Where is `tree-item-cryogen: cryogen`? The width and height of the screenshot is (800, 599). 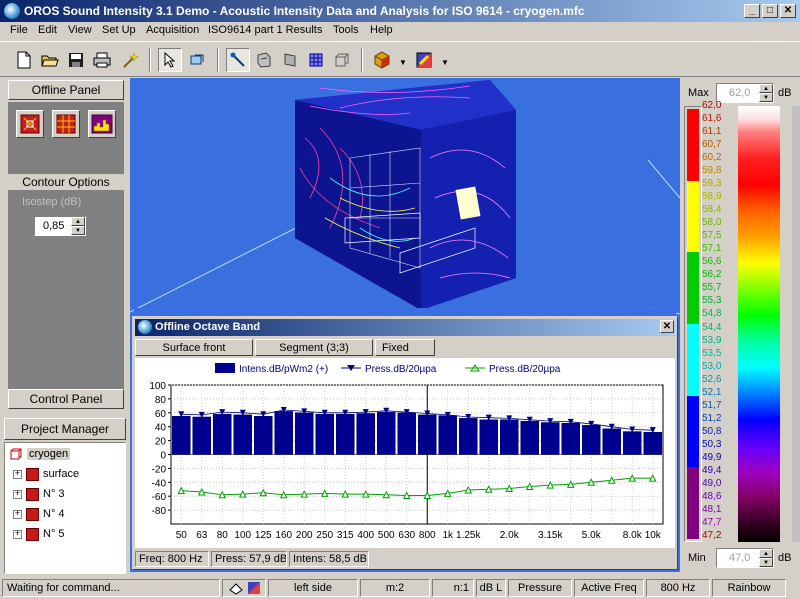
tree-item-cryogen: cryogen is located at coordinates (40, 454).